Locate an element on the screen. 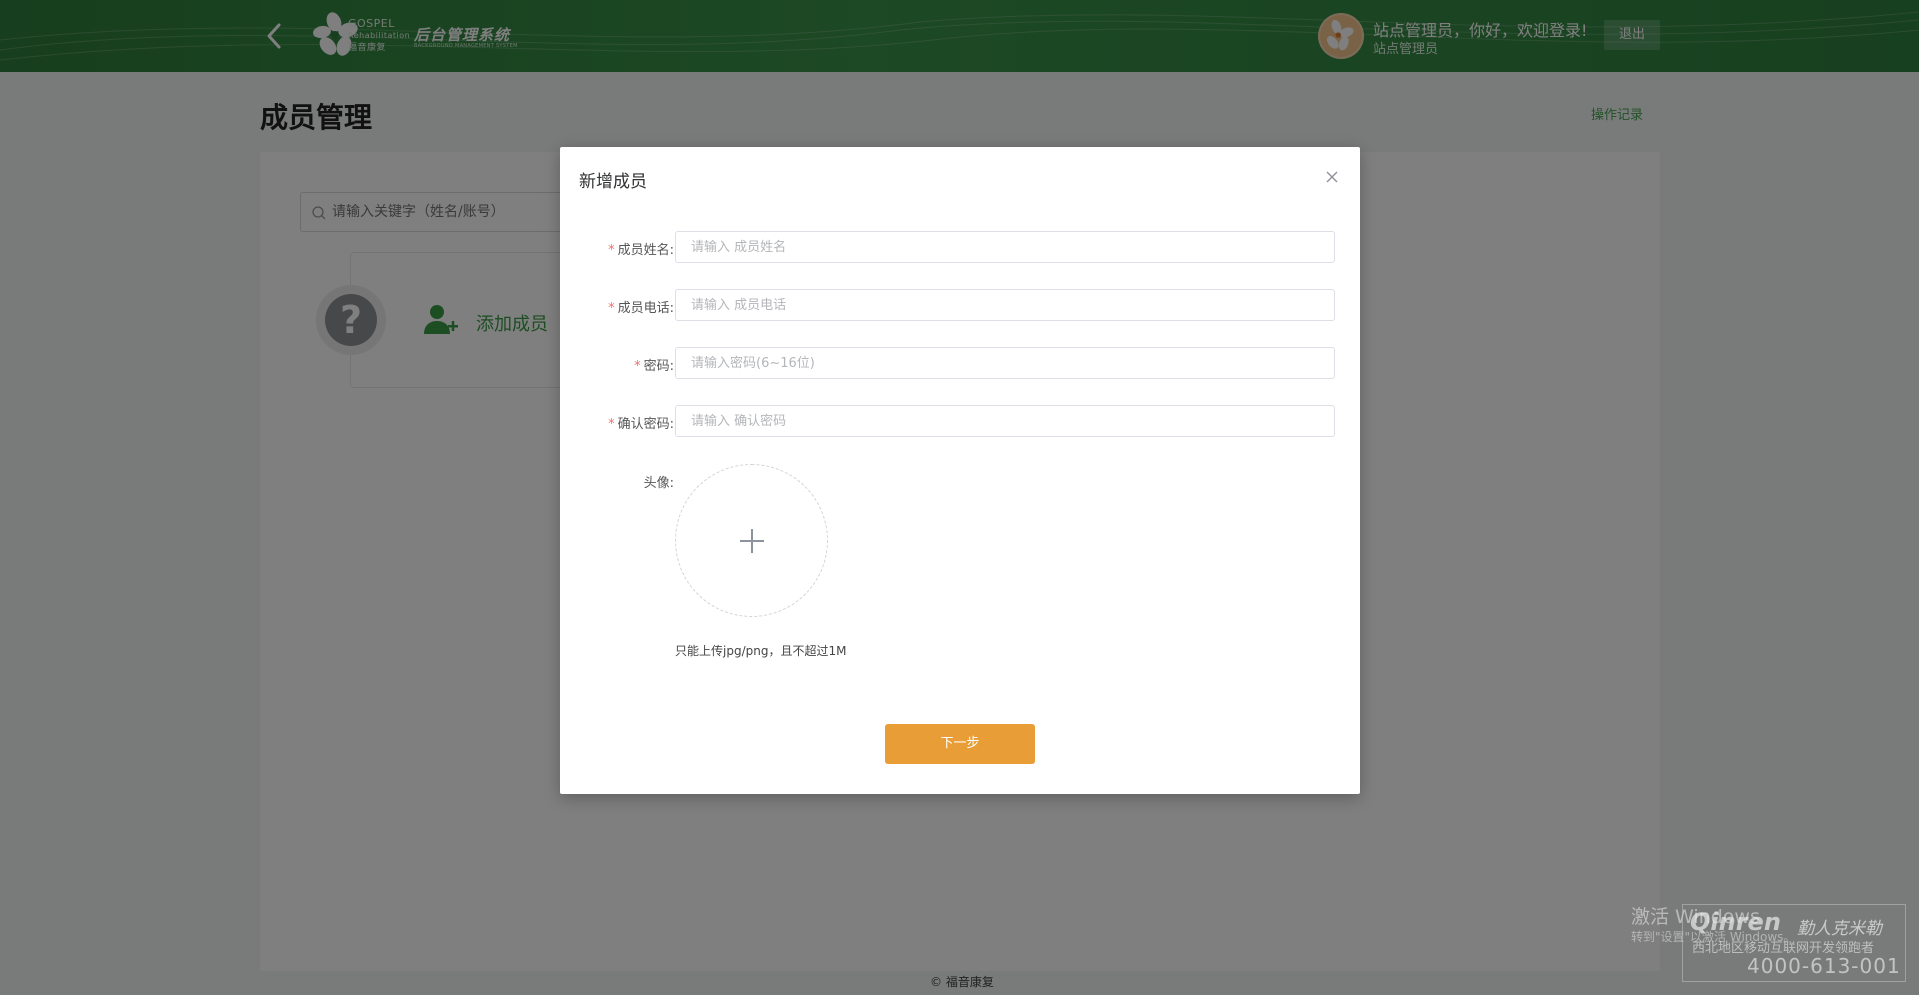 The image size is (1919, 995). plus-icon-vertical is located at coordinates (752, 541).